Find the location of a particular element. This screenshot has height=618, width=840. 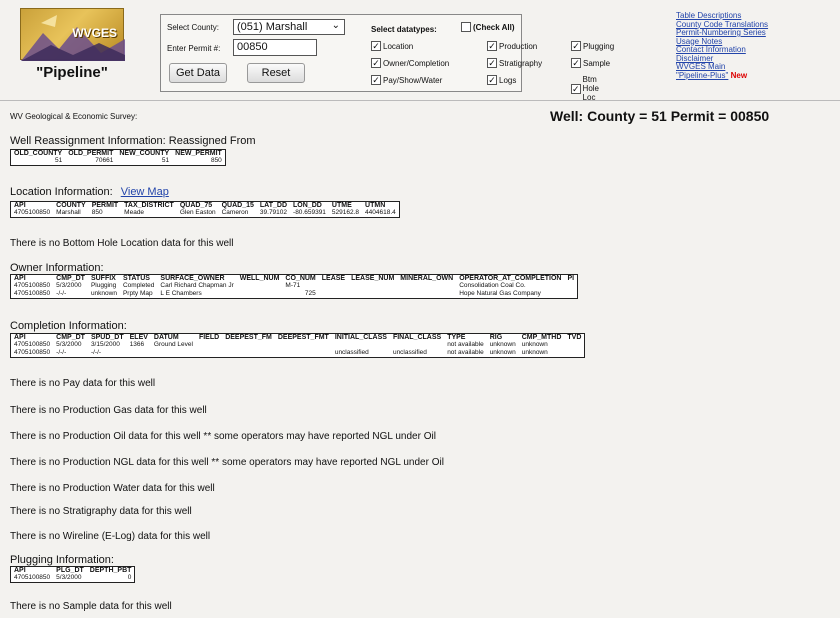

sample-checkbox: ✓ Sample is located at coordinates (590, 63).